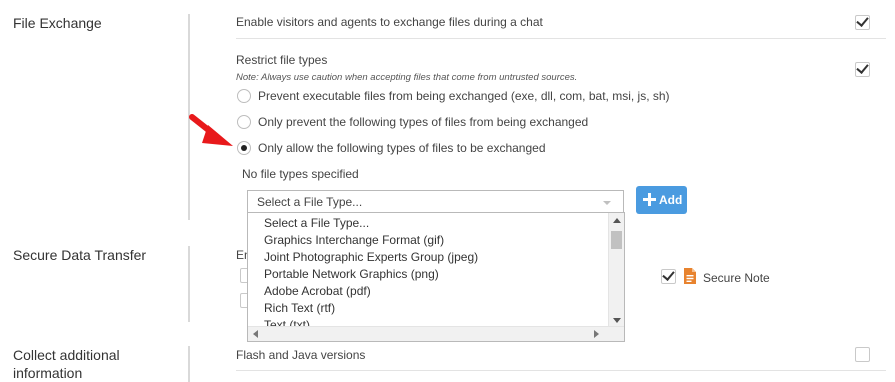  I want to click on secure-note-label: Secure Note, so click(736, 278).